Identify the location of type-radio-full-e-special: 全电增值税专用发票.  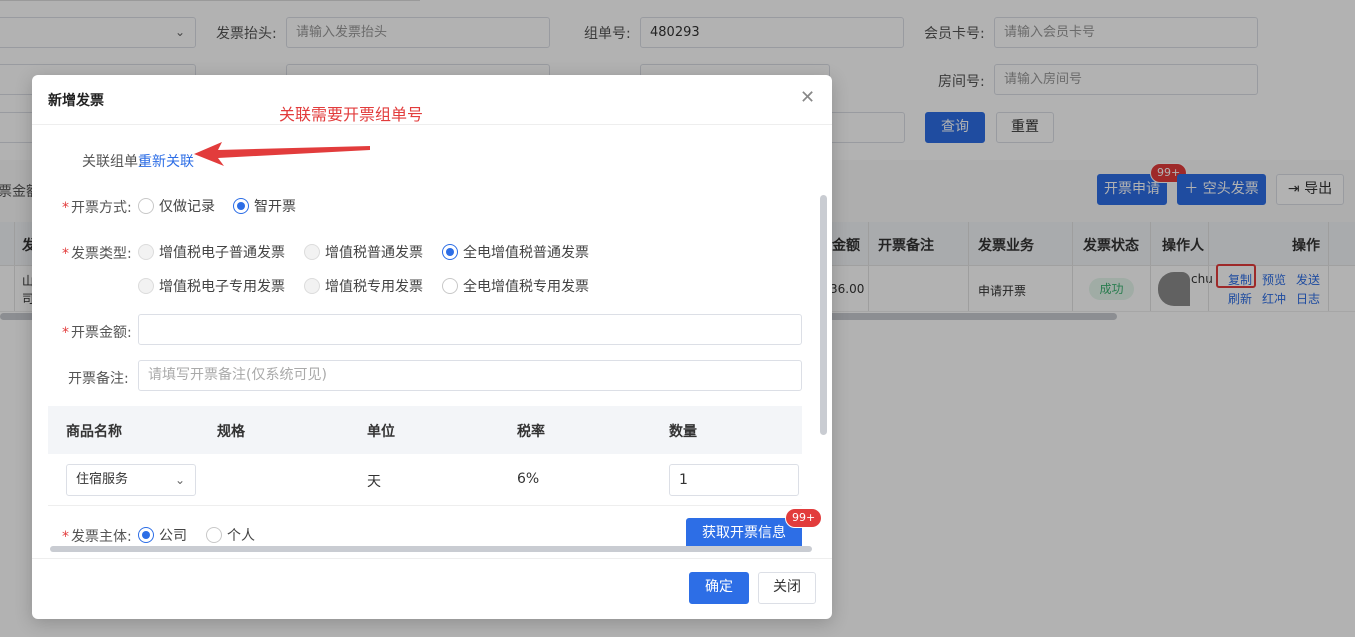
(515, 286).